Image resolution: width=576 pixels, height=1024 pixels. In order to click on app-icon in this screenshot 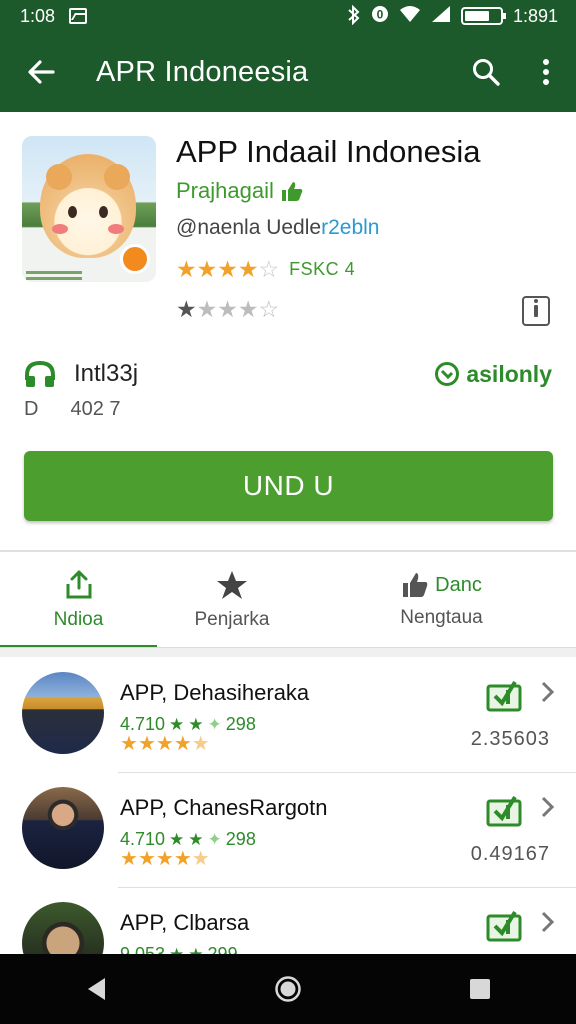, I will do `click(89, 209)`.